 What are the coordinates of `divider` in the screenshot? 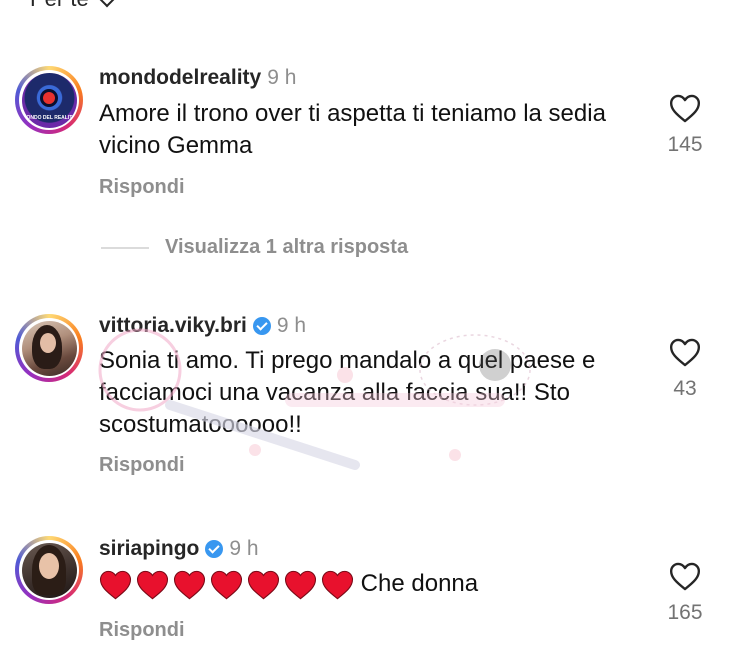 It's located at (125, 247).